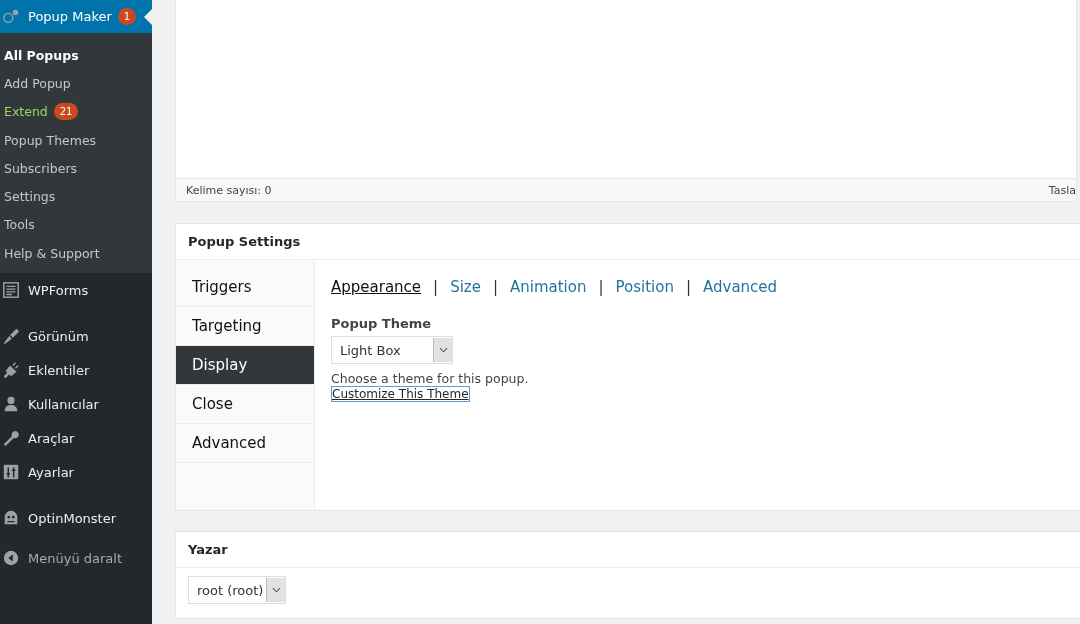 The height and width of the screenshot is (624, 1080). Describe the element at coordinates (76, 225) in the screenshot. I see `submenu-item: Tools` at that location.